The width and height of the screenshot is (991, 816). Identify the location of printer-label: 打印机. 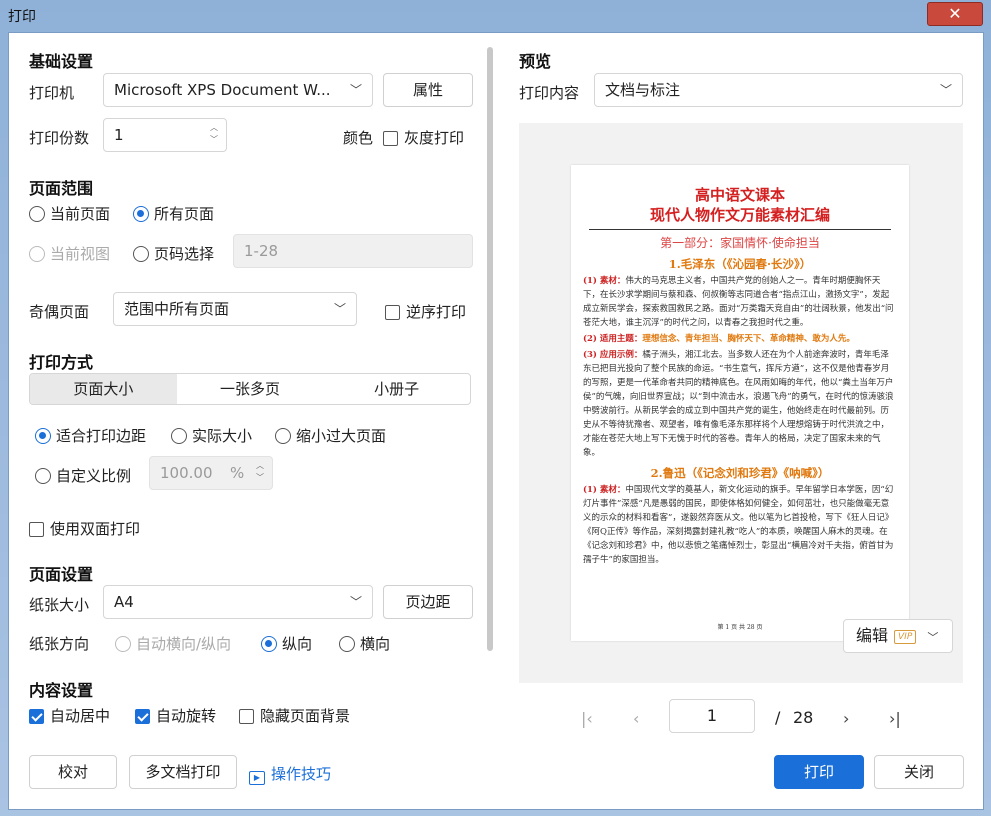
(52, 93).